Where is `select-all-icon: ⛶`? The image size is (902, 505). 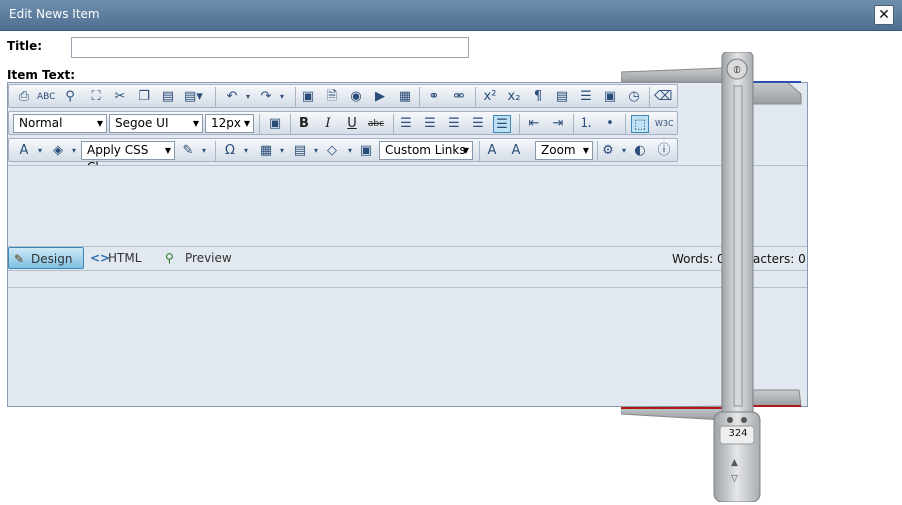 select-all-icon: ⛶ is located at coordinates (96, 97).